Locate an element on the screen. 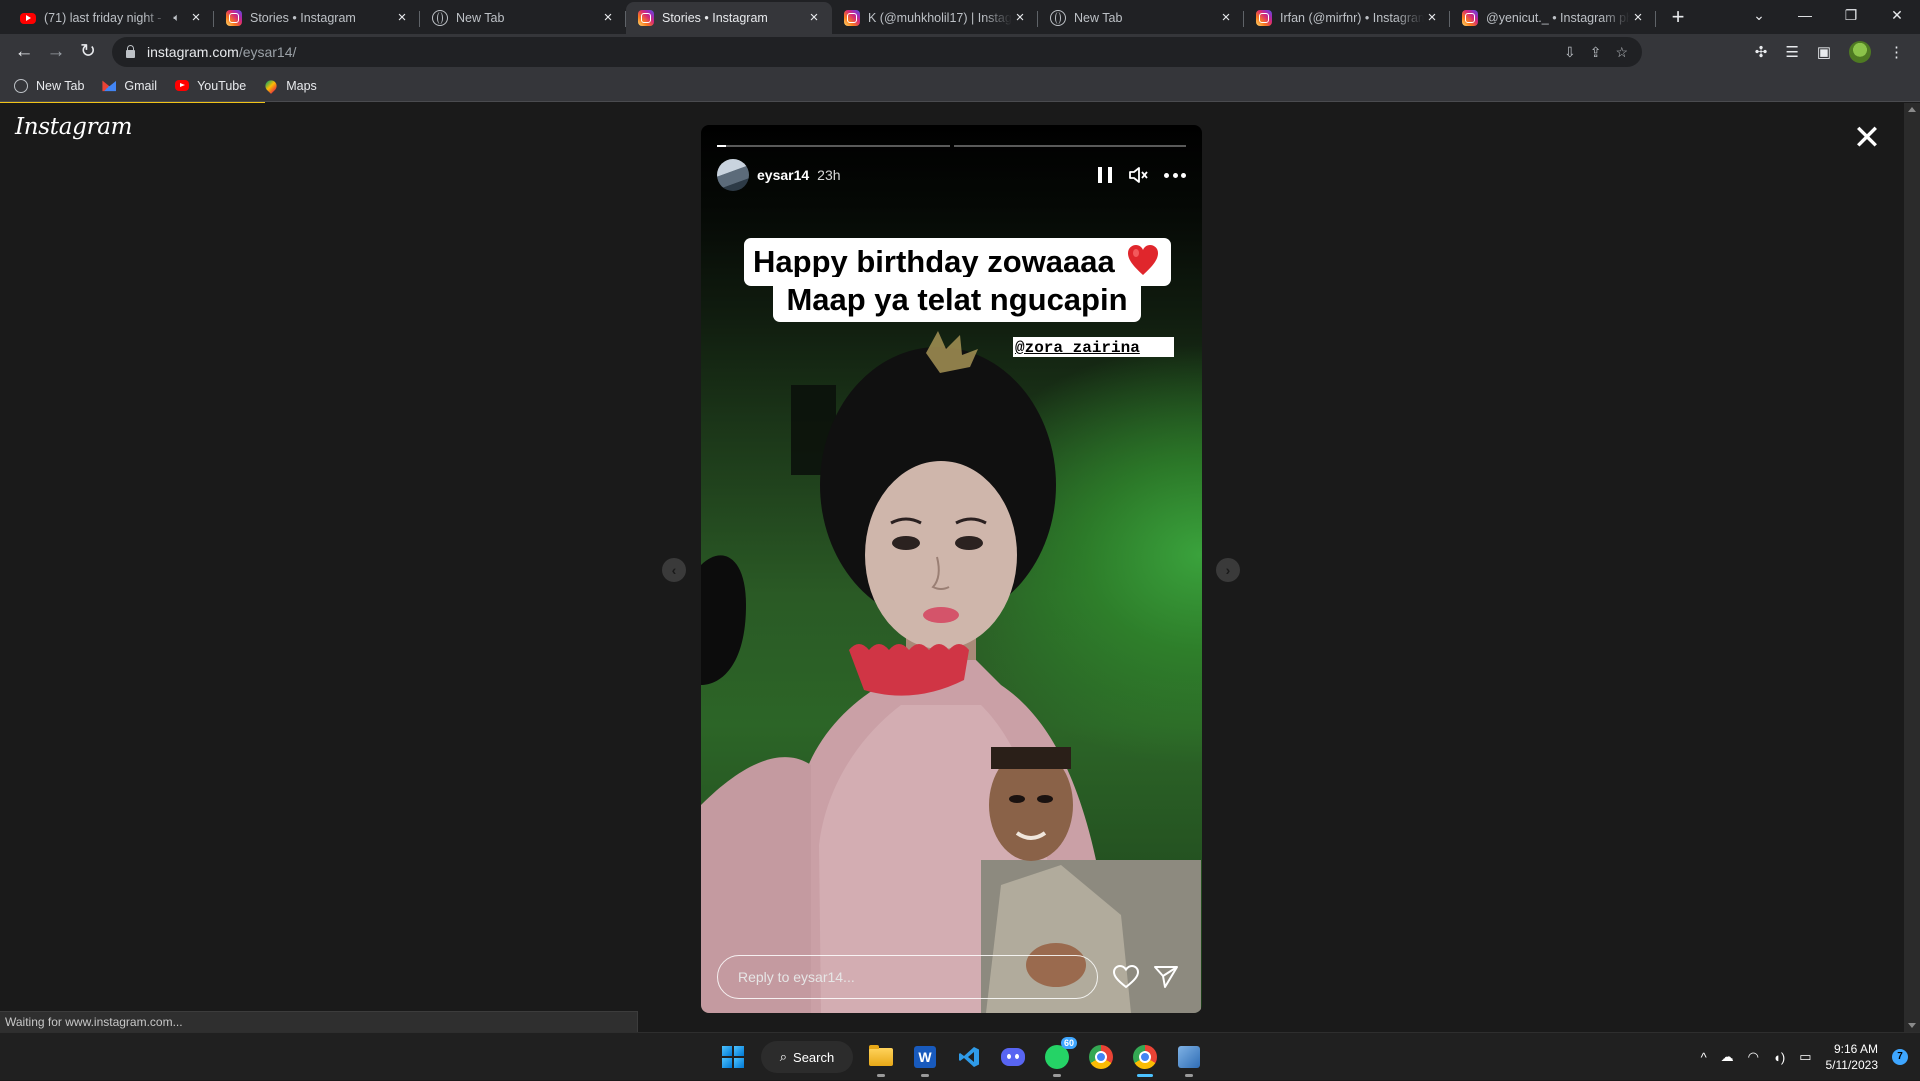  word-button: W is located at coordinates (925, 1059).